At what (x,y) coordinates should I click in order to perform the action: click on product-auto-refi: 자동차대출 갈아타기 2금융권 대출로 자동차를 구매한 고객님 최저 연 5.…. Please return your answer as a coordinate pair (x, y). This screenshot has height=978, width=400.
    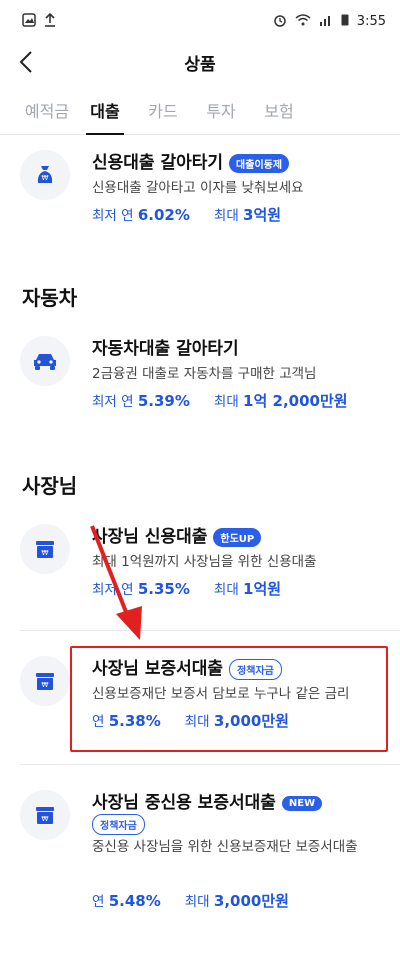
    Looking at the image, I should click on (200, 376).